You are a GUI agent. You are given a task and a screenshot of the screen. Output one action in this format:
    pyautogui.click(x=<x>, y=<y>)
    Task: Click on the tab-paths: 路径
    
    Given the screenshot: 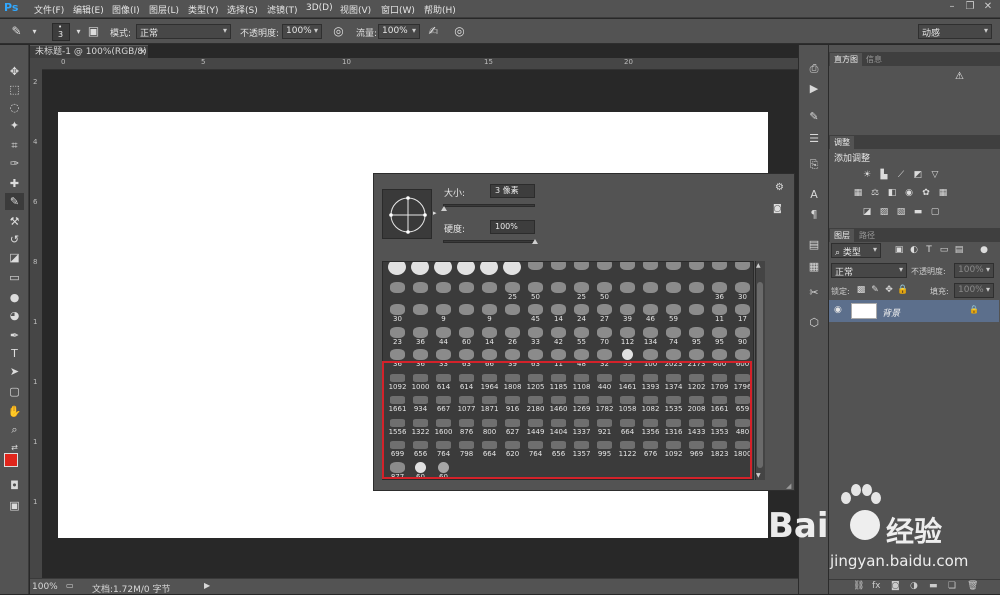 What is the action you would take?
    pyautogui.click(x=867, y=235)
    